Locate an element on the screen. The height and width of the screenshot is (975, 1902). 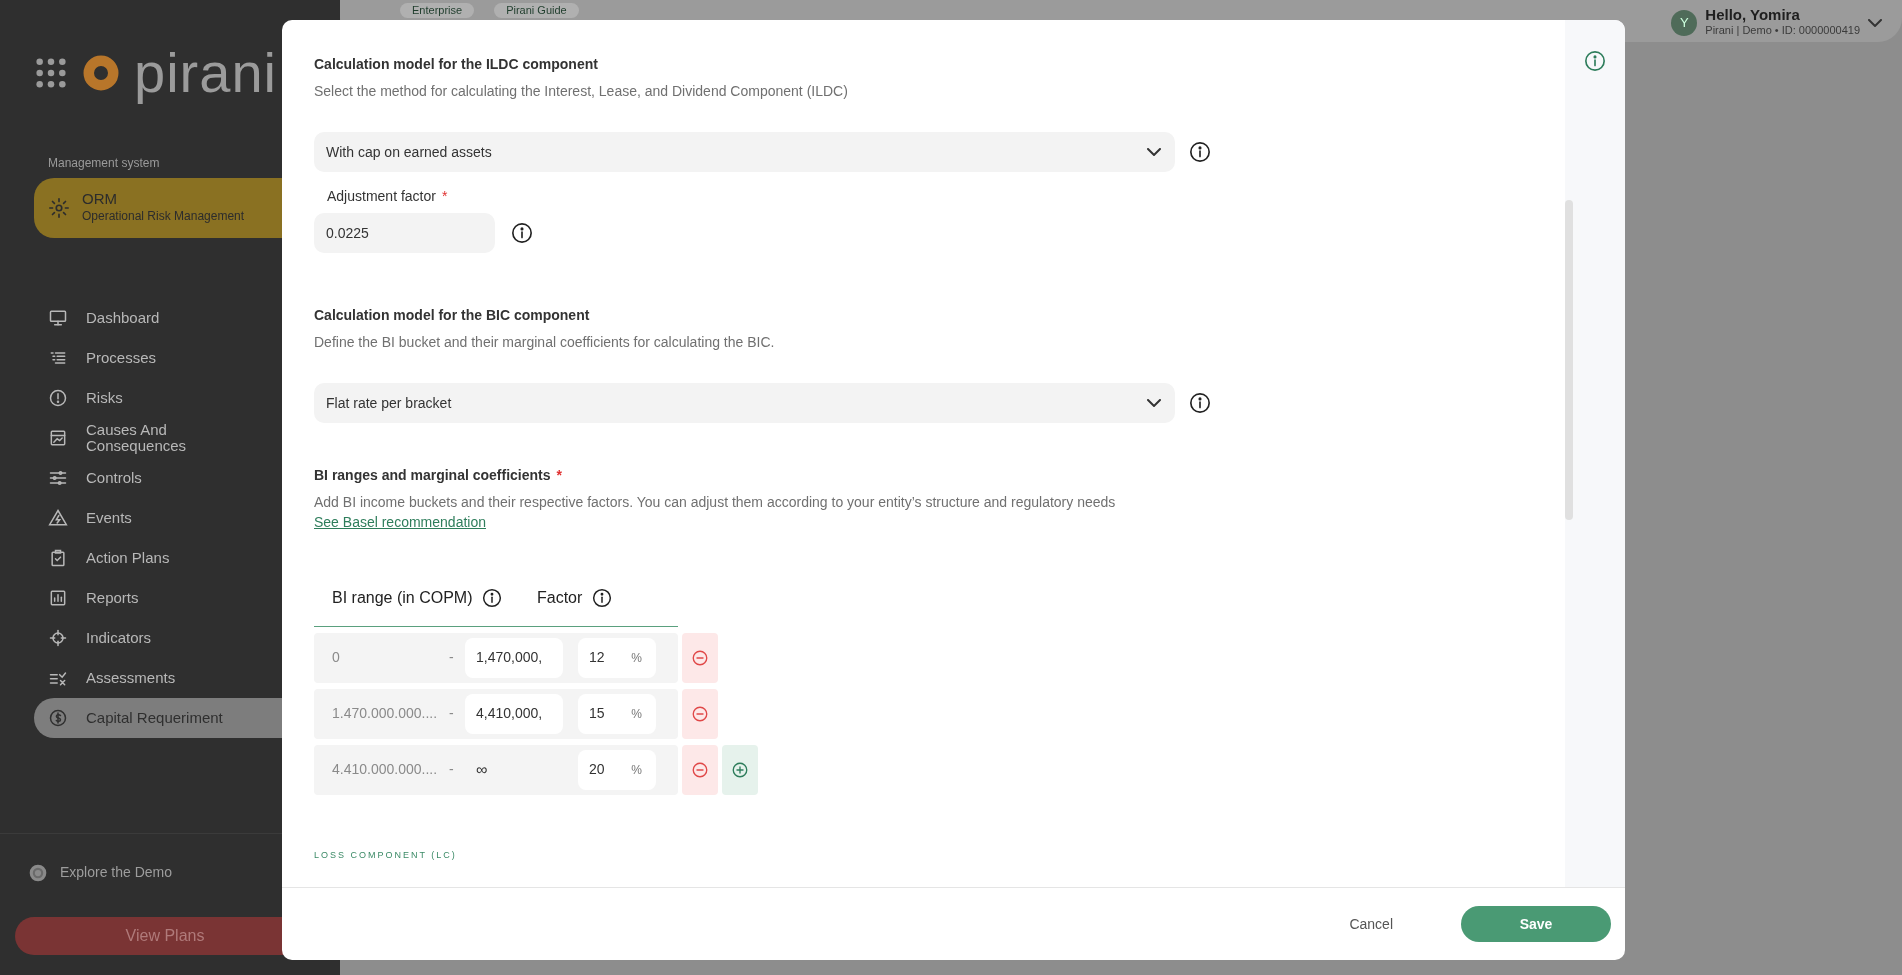
select-field: Flat rate per bracket is located at coordinates (744, 403).